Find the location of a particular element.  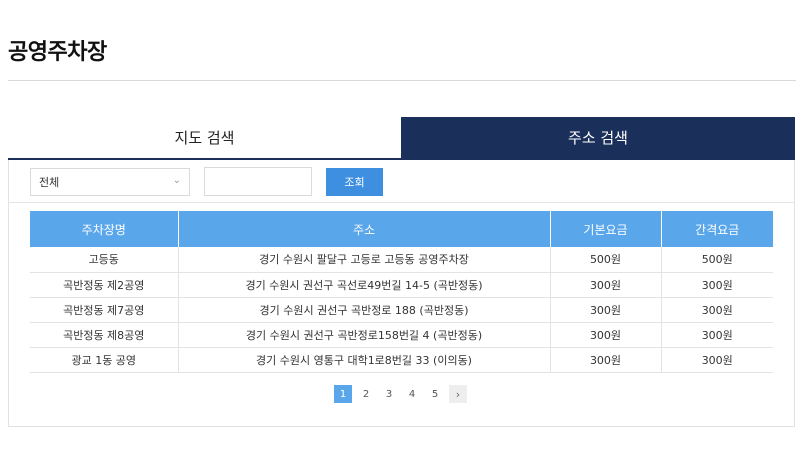

chevron-down-icon: ⌄ is located at coordinates (176, 180).